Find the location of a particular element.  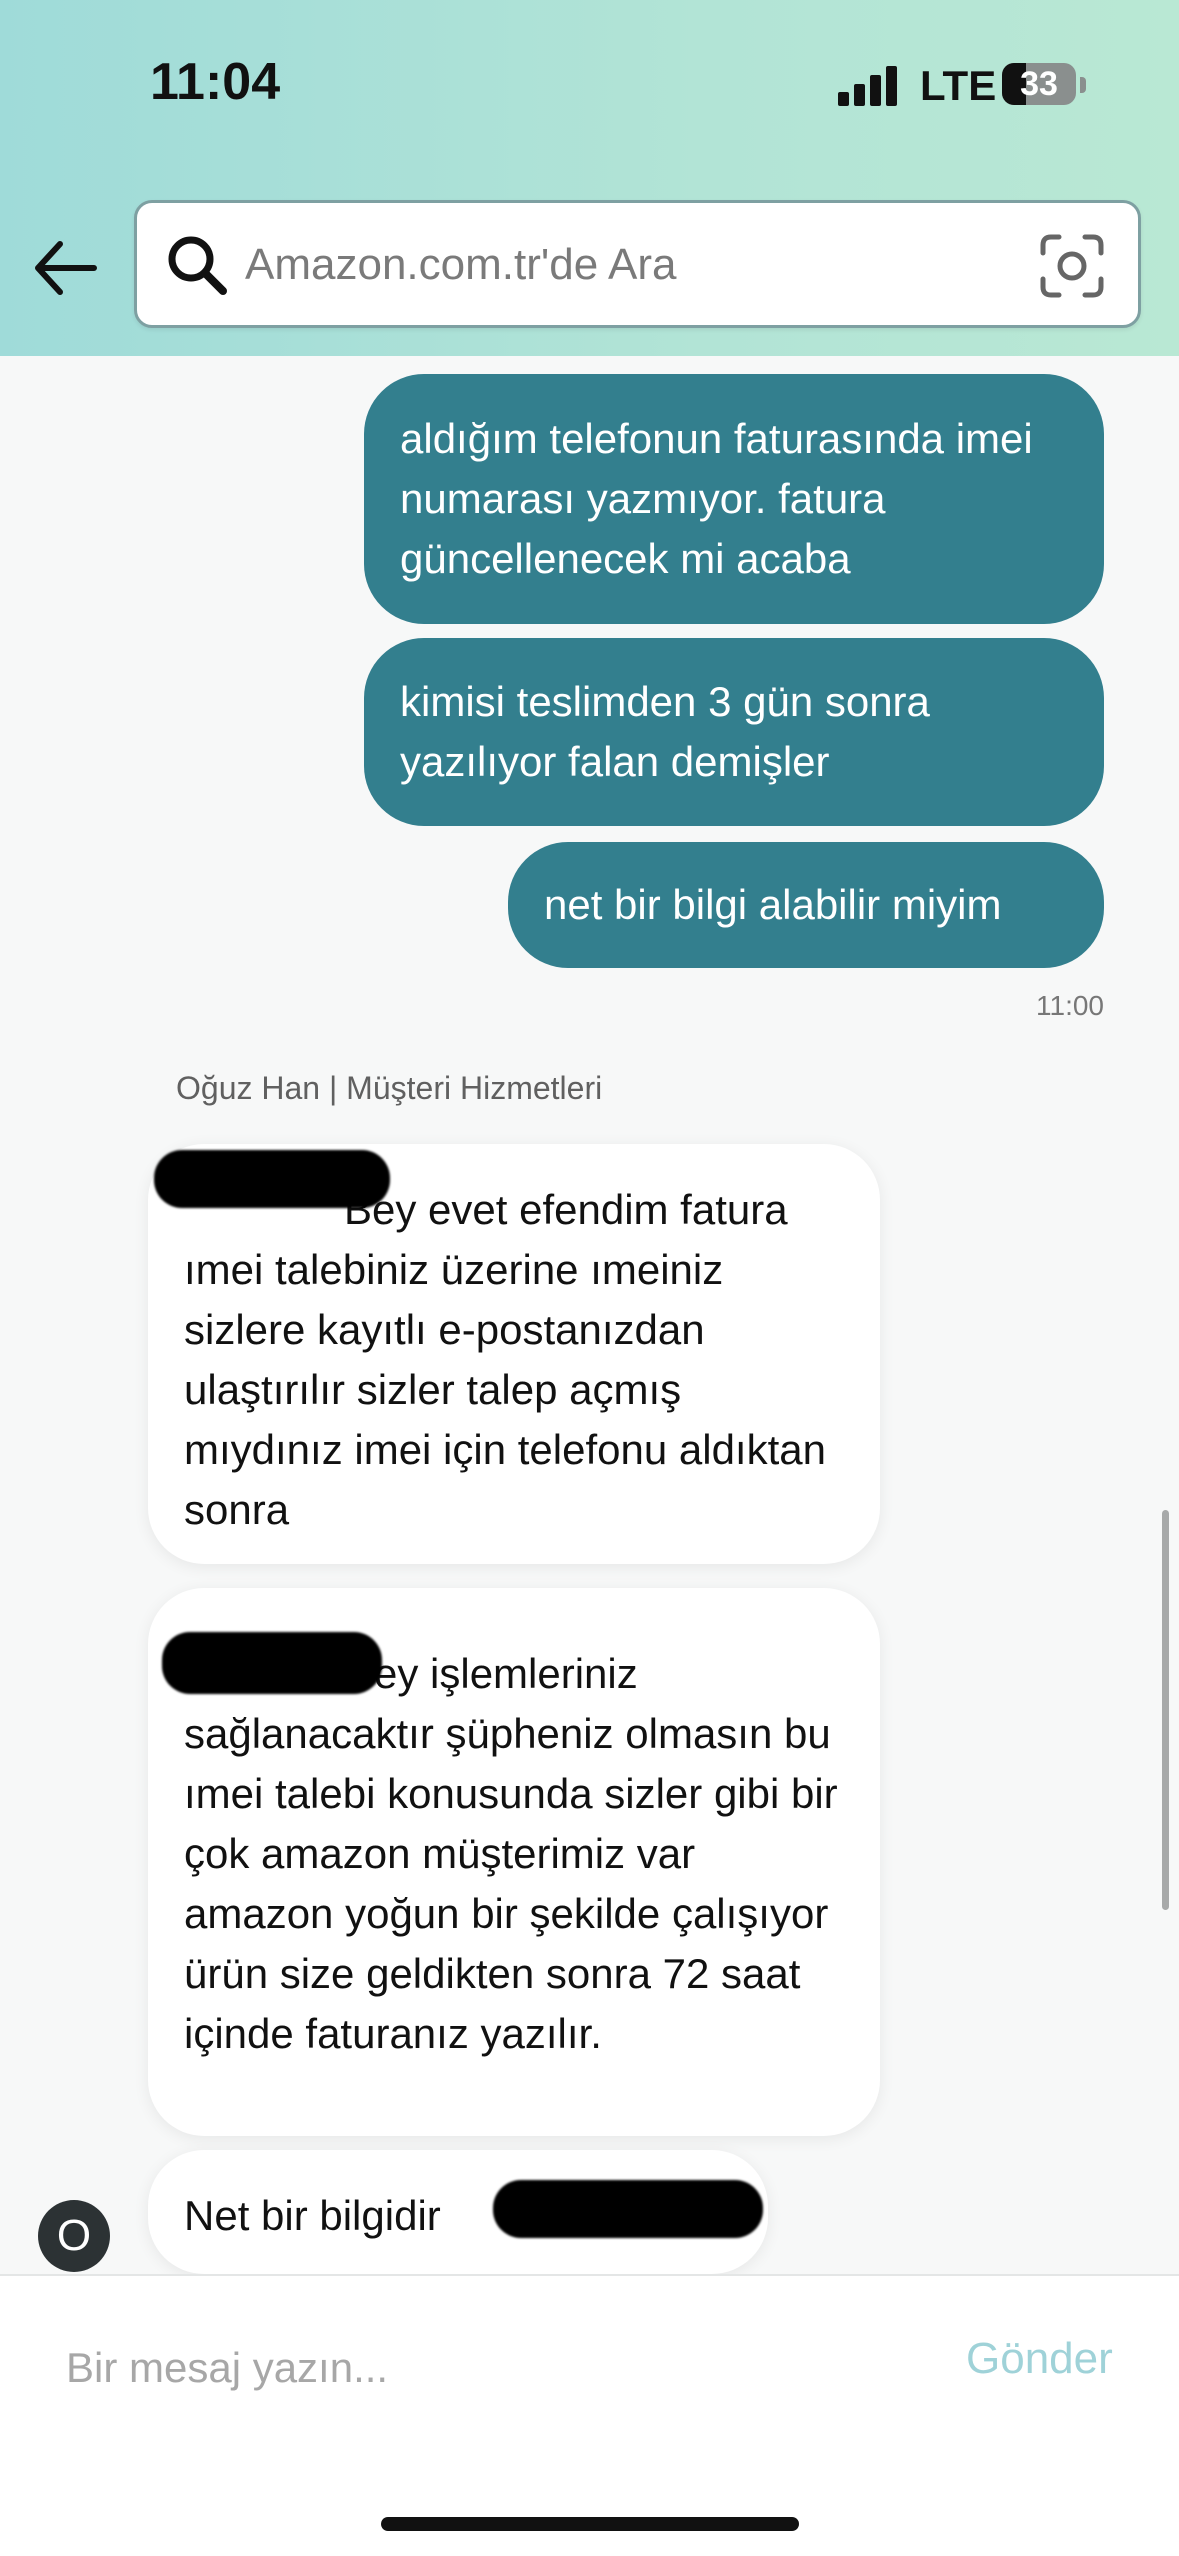

back-button is located at coordinates (65, 268).